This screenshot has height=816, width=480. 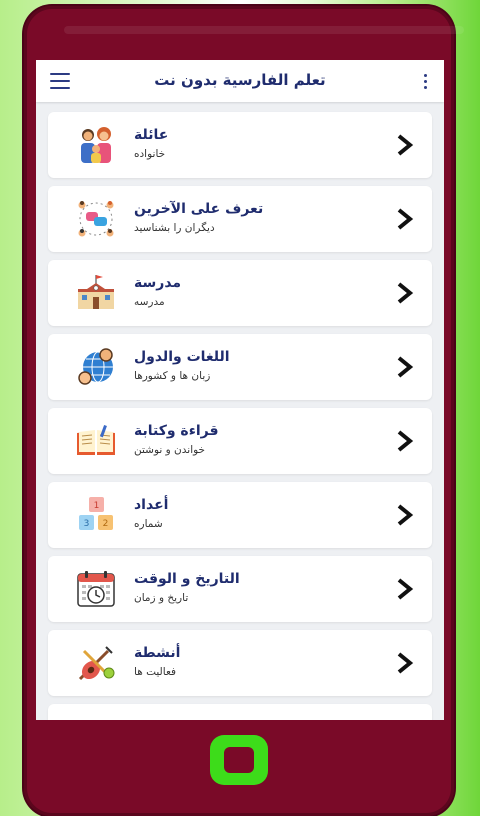 I want to click on category-title: أعداد, so click(x=151, y=505).